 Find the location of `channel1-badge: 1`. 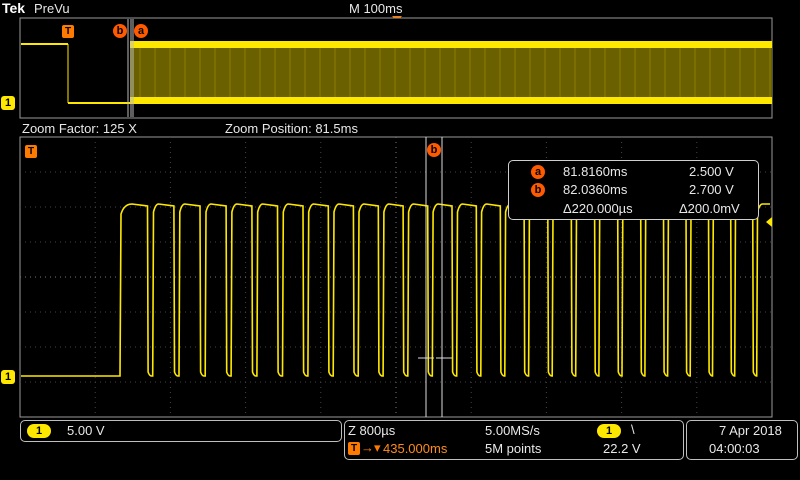

channel1-badge: 1 is located at coordinates (39, 431).